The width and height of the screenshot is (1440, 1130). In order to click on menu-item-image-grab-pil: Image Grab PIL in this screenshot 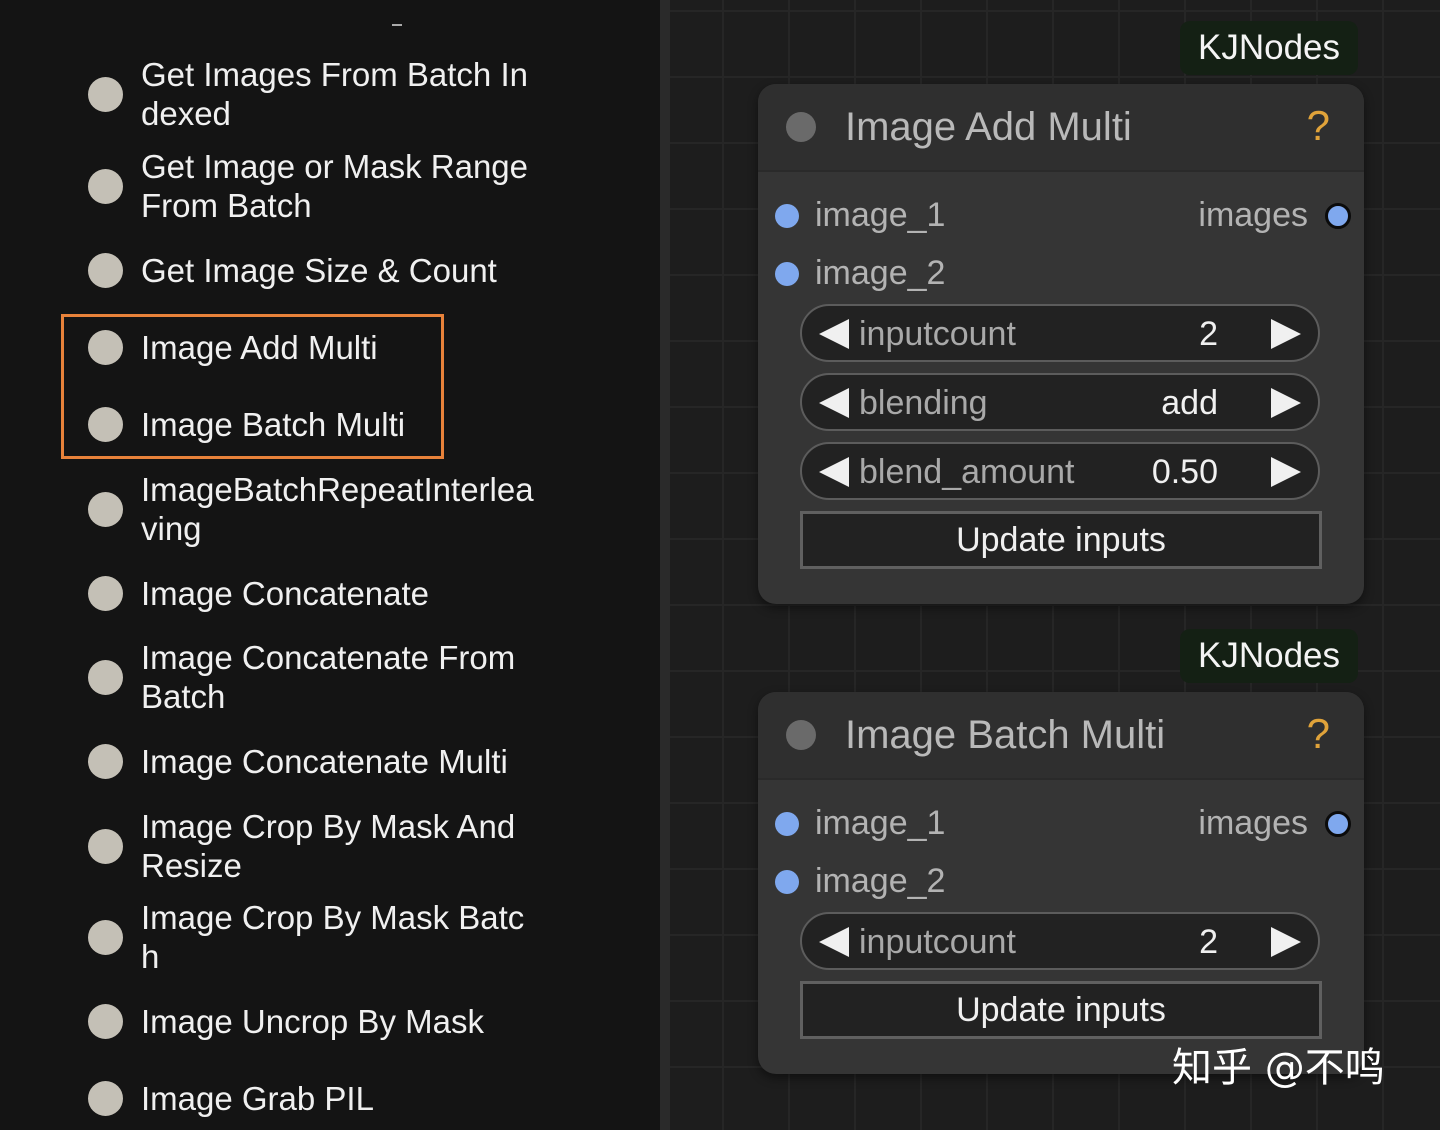, I will do `click(323, 1098)`.